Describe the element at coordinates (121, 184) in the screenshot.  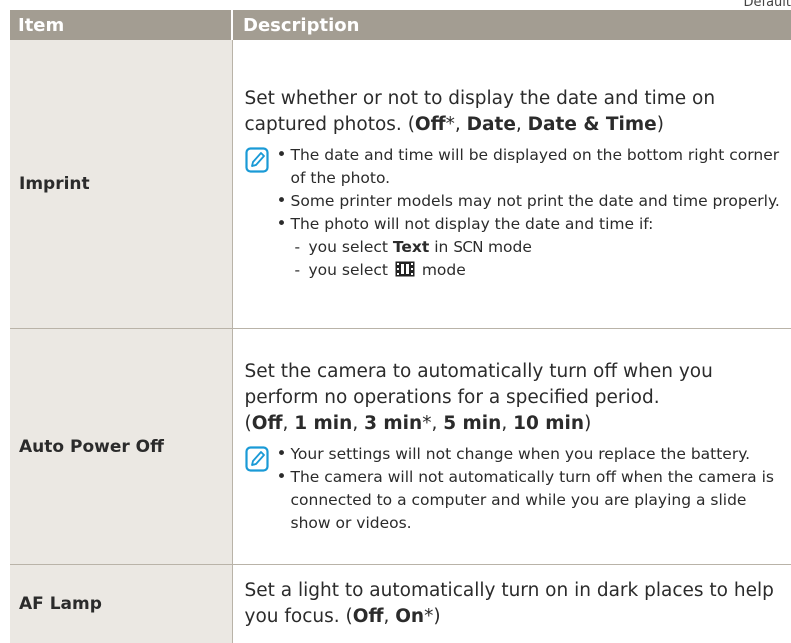
I see `item-name: Imprint` at that location.